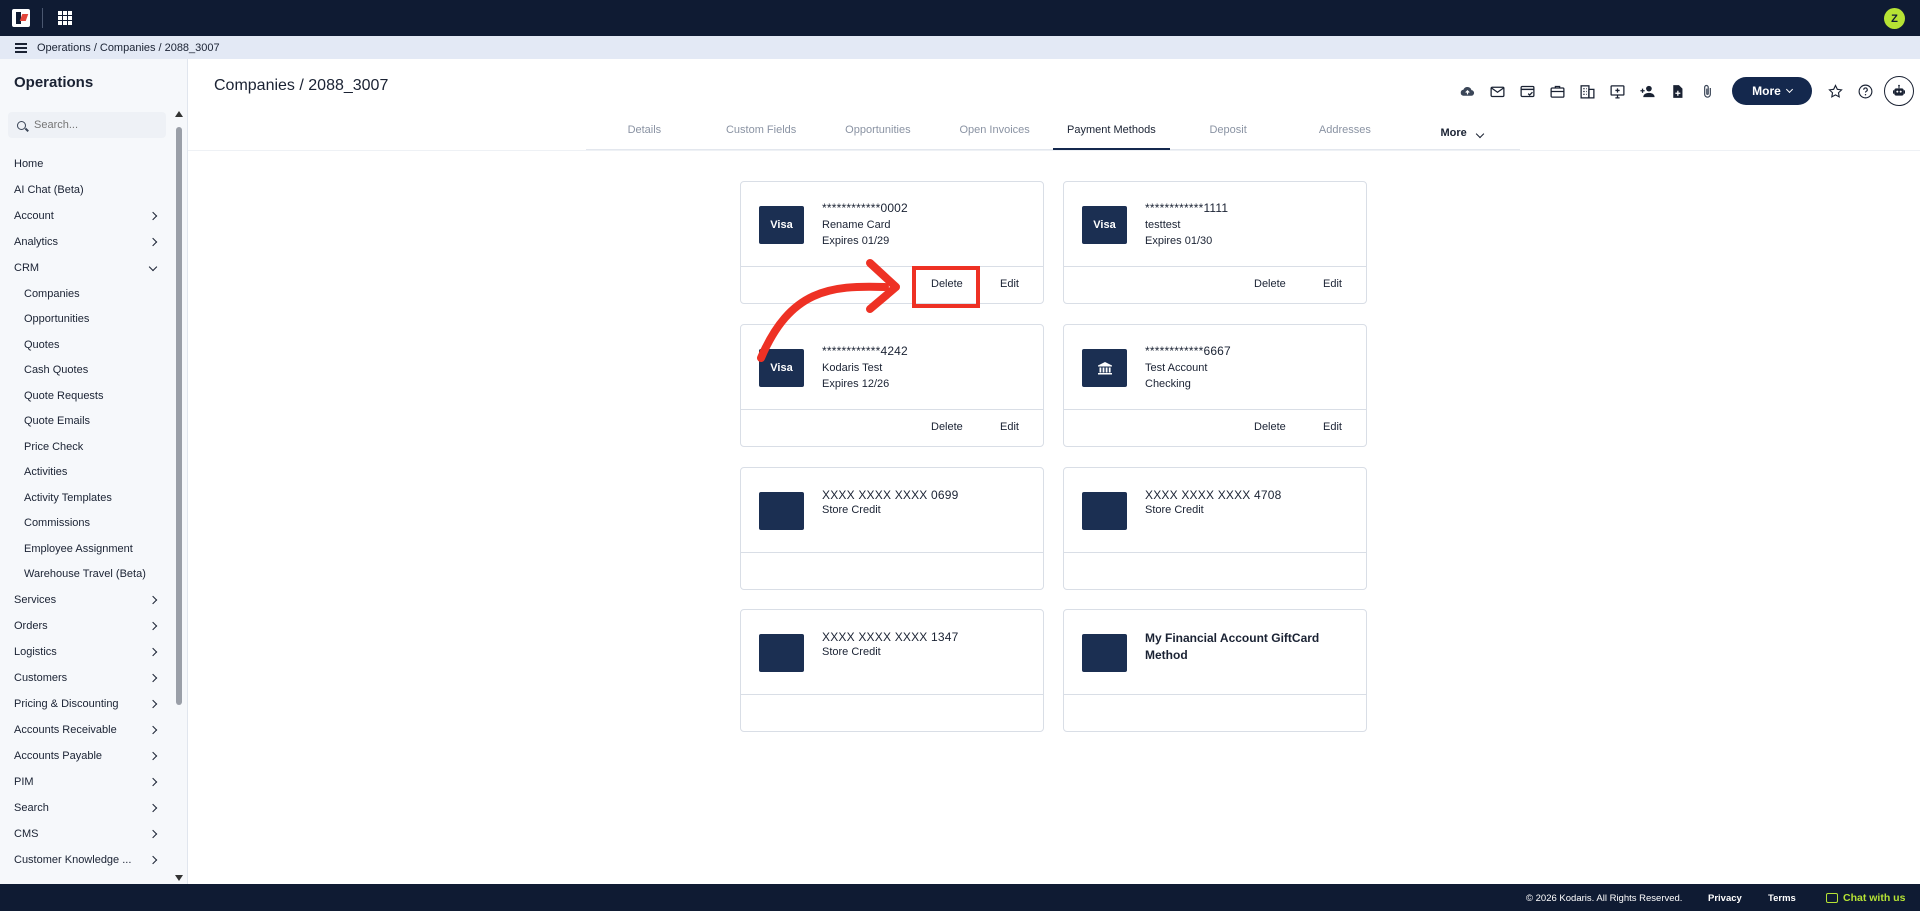 The width and height of the screenshot is (1920, 911). Describe the element at coordinates (85, 652) in the screenshot. I see `sidebar-item-logistics: Logistics` at that location.